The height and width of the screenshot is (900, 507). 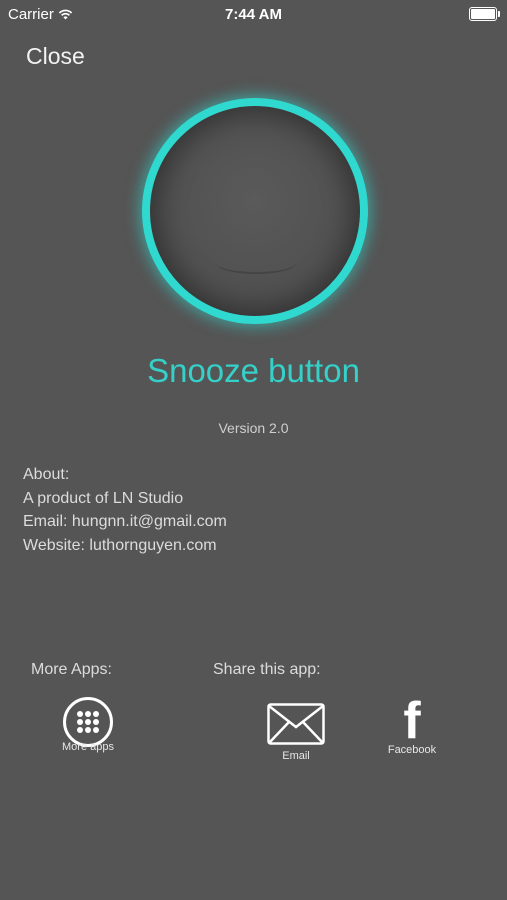 I want to click on snooze-button, so click(x=255, y=211).